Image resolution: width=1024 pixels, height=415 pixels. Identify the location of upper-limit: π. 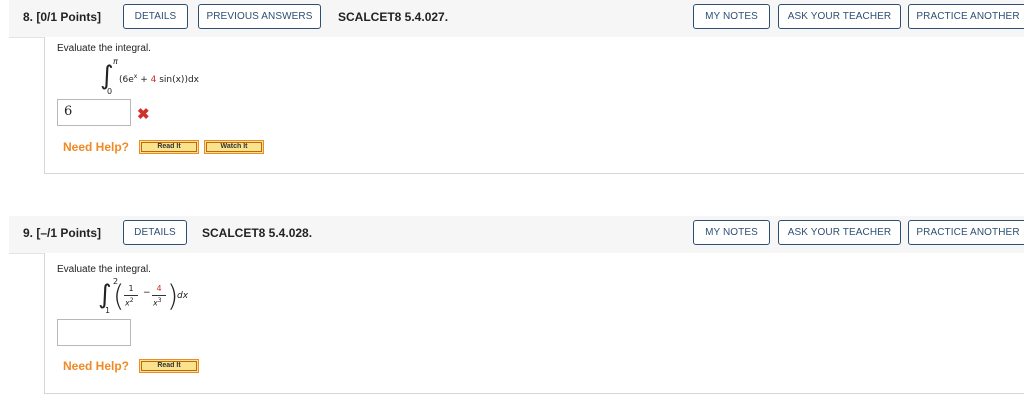
(115, 61).